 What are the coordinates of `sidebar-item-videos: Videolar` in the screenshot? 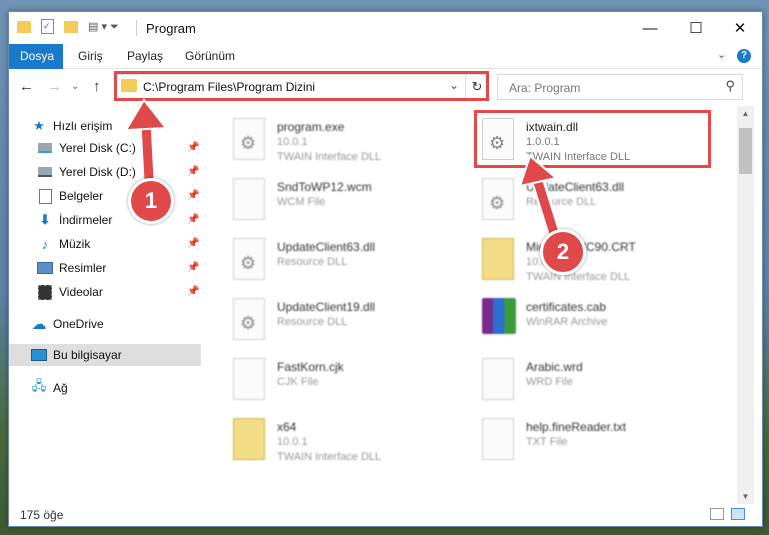 It's located at (70, 292).